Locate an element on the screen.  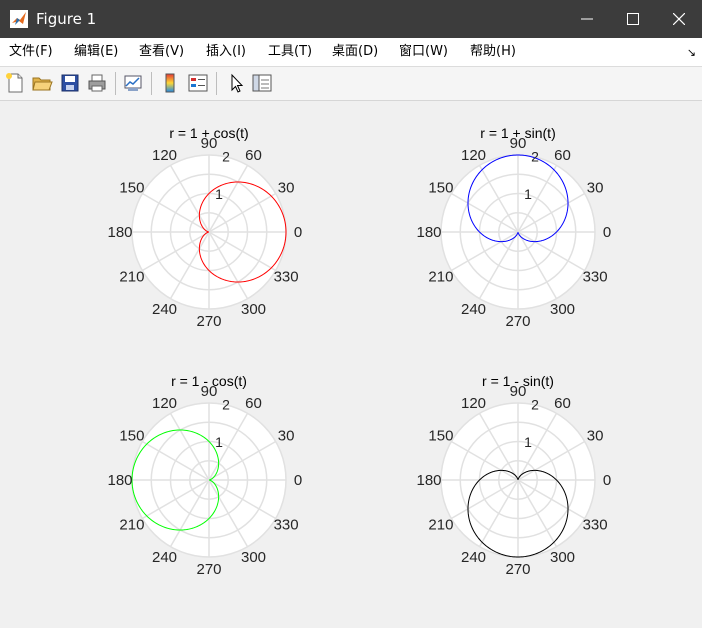
menu-desktop: 桌面(D) is located at coordinates (355, 52).